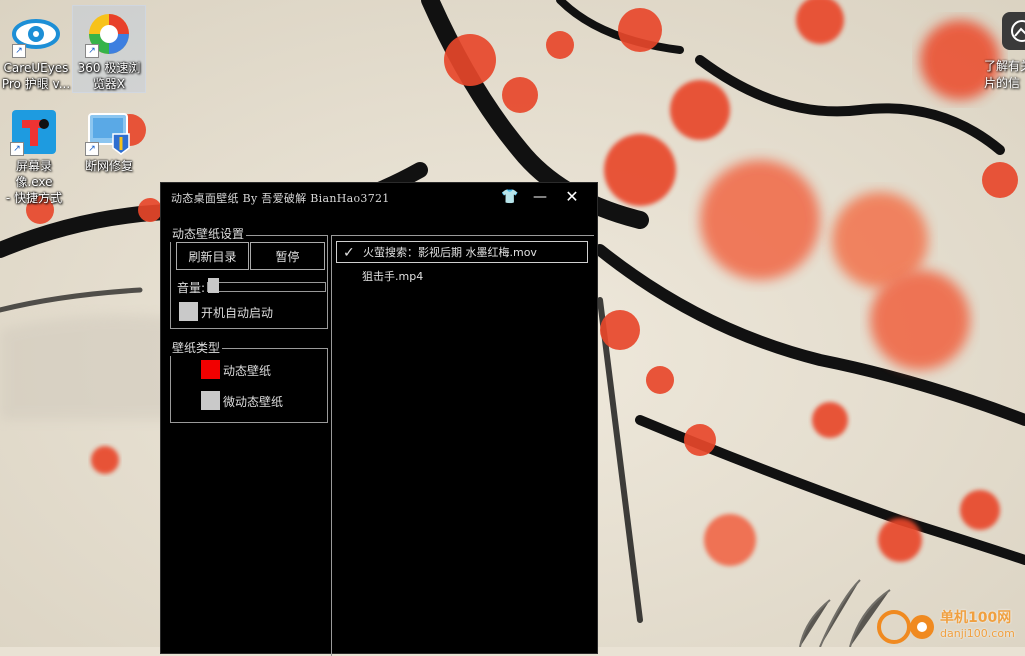  I want to click on window-title: 动态桌面壁纸 By 吾爱破解 BianHao3721, so click(280, 198).